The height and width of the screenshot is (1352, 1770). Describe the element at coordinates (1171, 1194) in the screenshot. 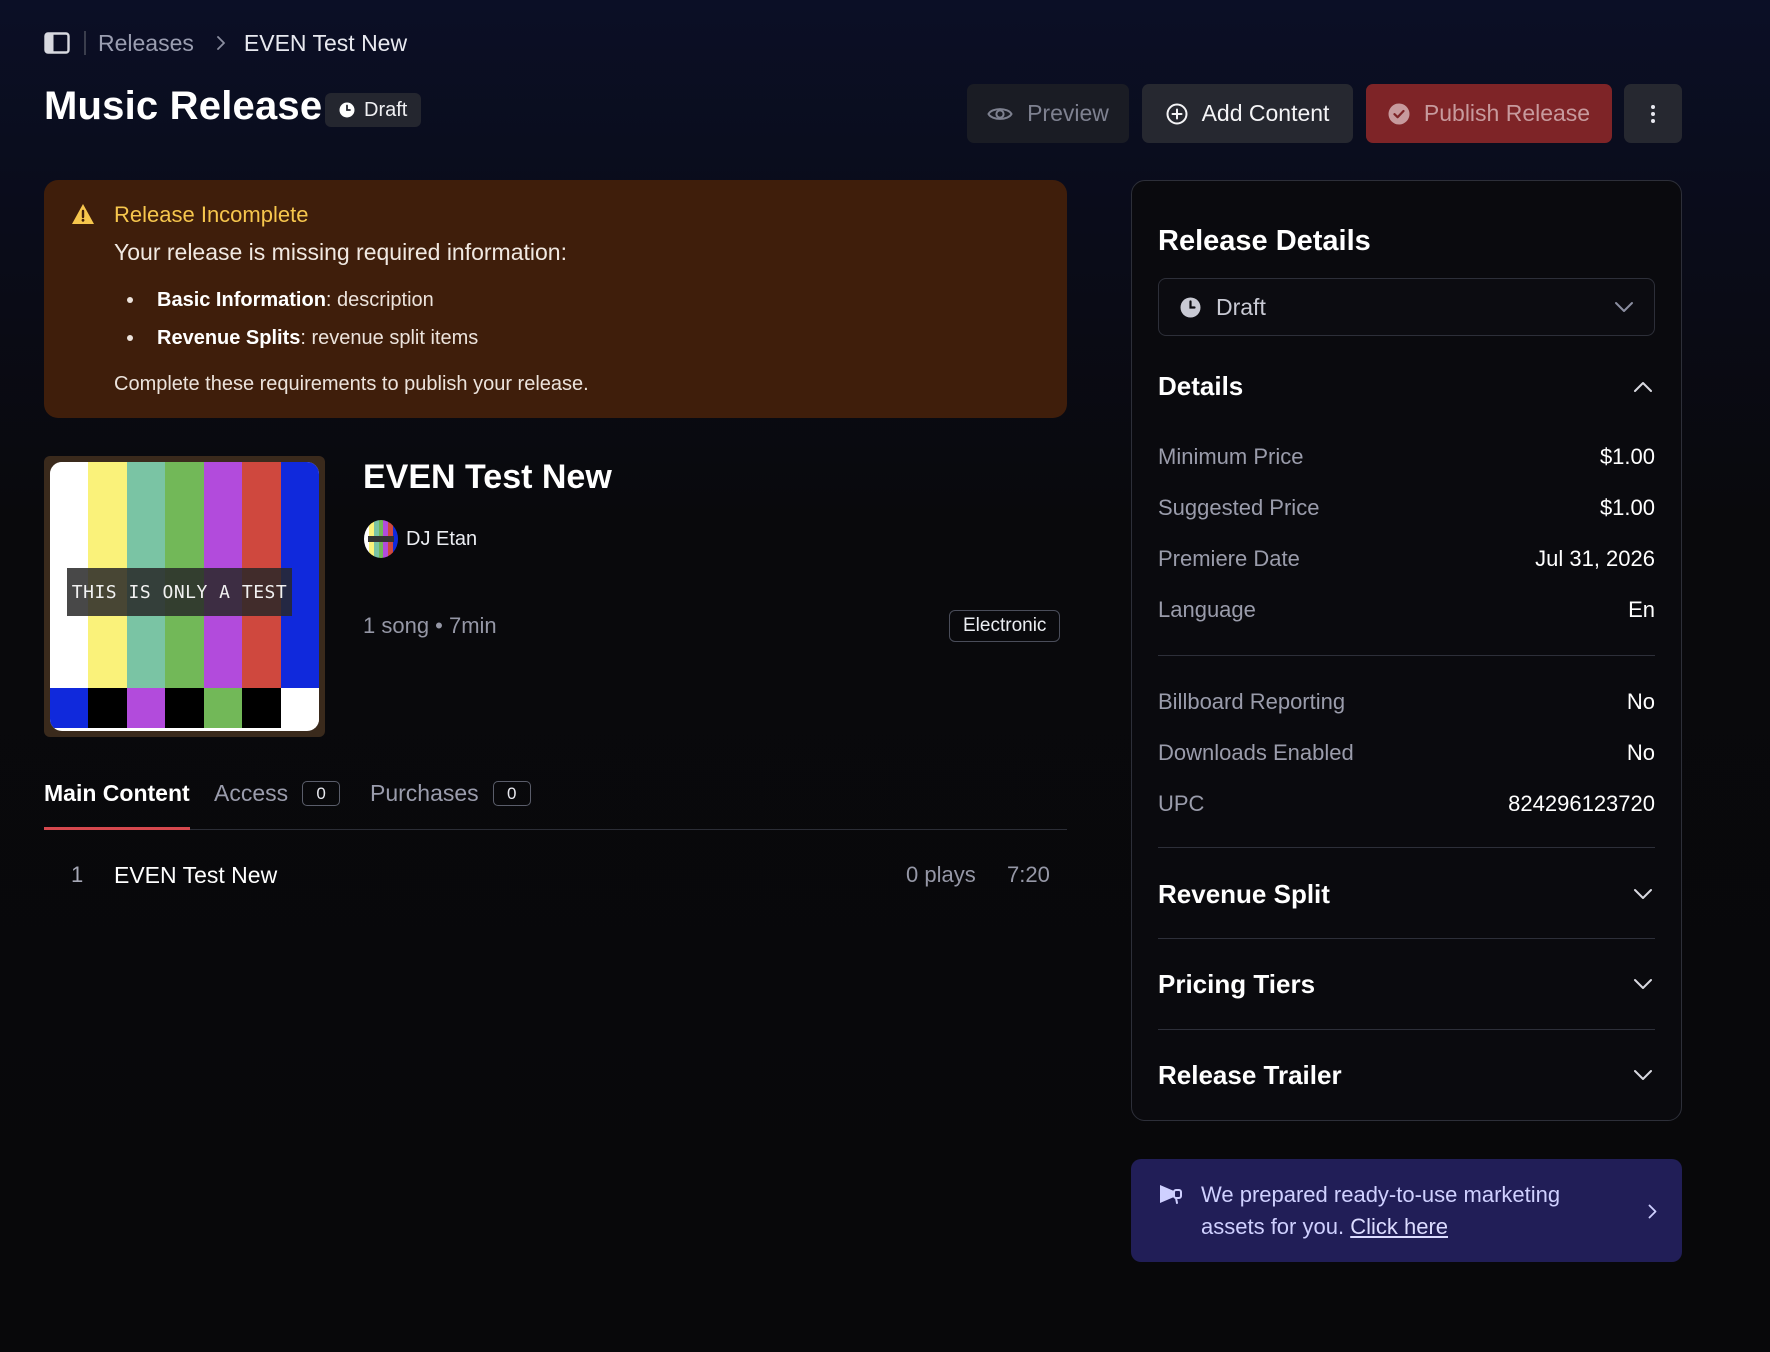

I see `megaphone-icon` at that location.